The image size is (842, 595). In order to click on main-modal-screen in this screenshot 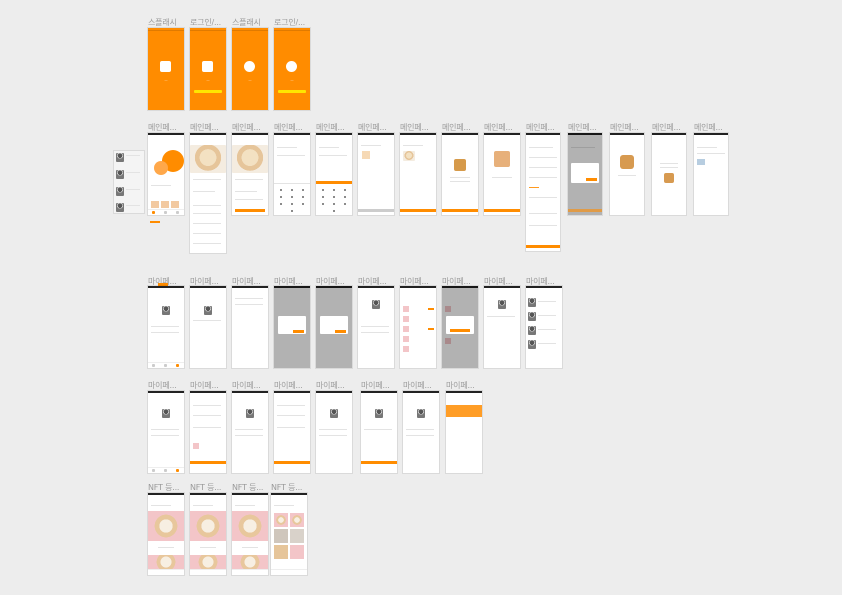, I will do `click(585, 174)`.